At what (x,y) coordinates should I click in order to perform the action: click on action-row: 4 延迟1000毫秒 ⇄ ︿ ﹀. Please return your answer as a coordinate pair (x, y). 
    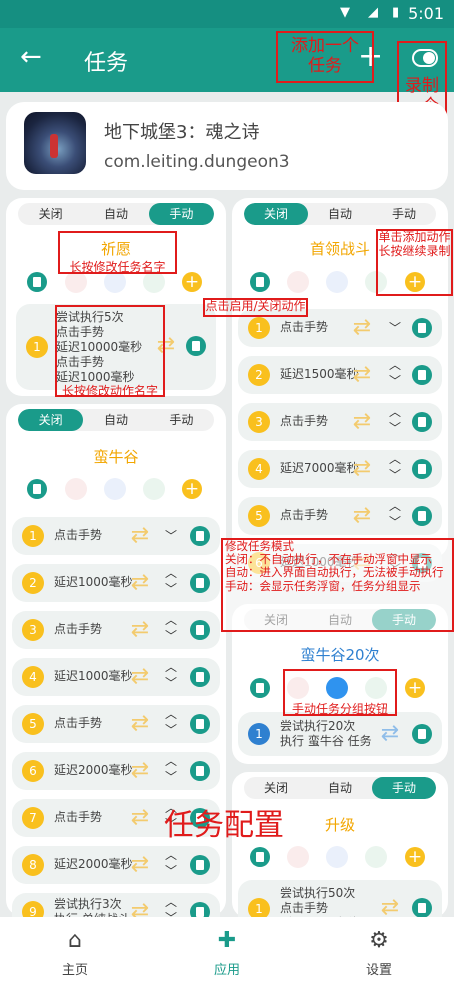
    Looking at the image, I should click on (116, 677).